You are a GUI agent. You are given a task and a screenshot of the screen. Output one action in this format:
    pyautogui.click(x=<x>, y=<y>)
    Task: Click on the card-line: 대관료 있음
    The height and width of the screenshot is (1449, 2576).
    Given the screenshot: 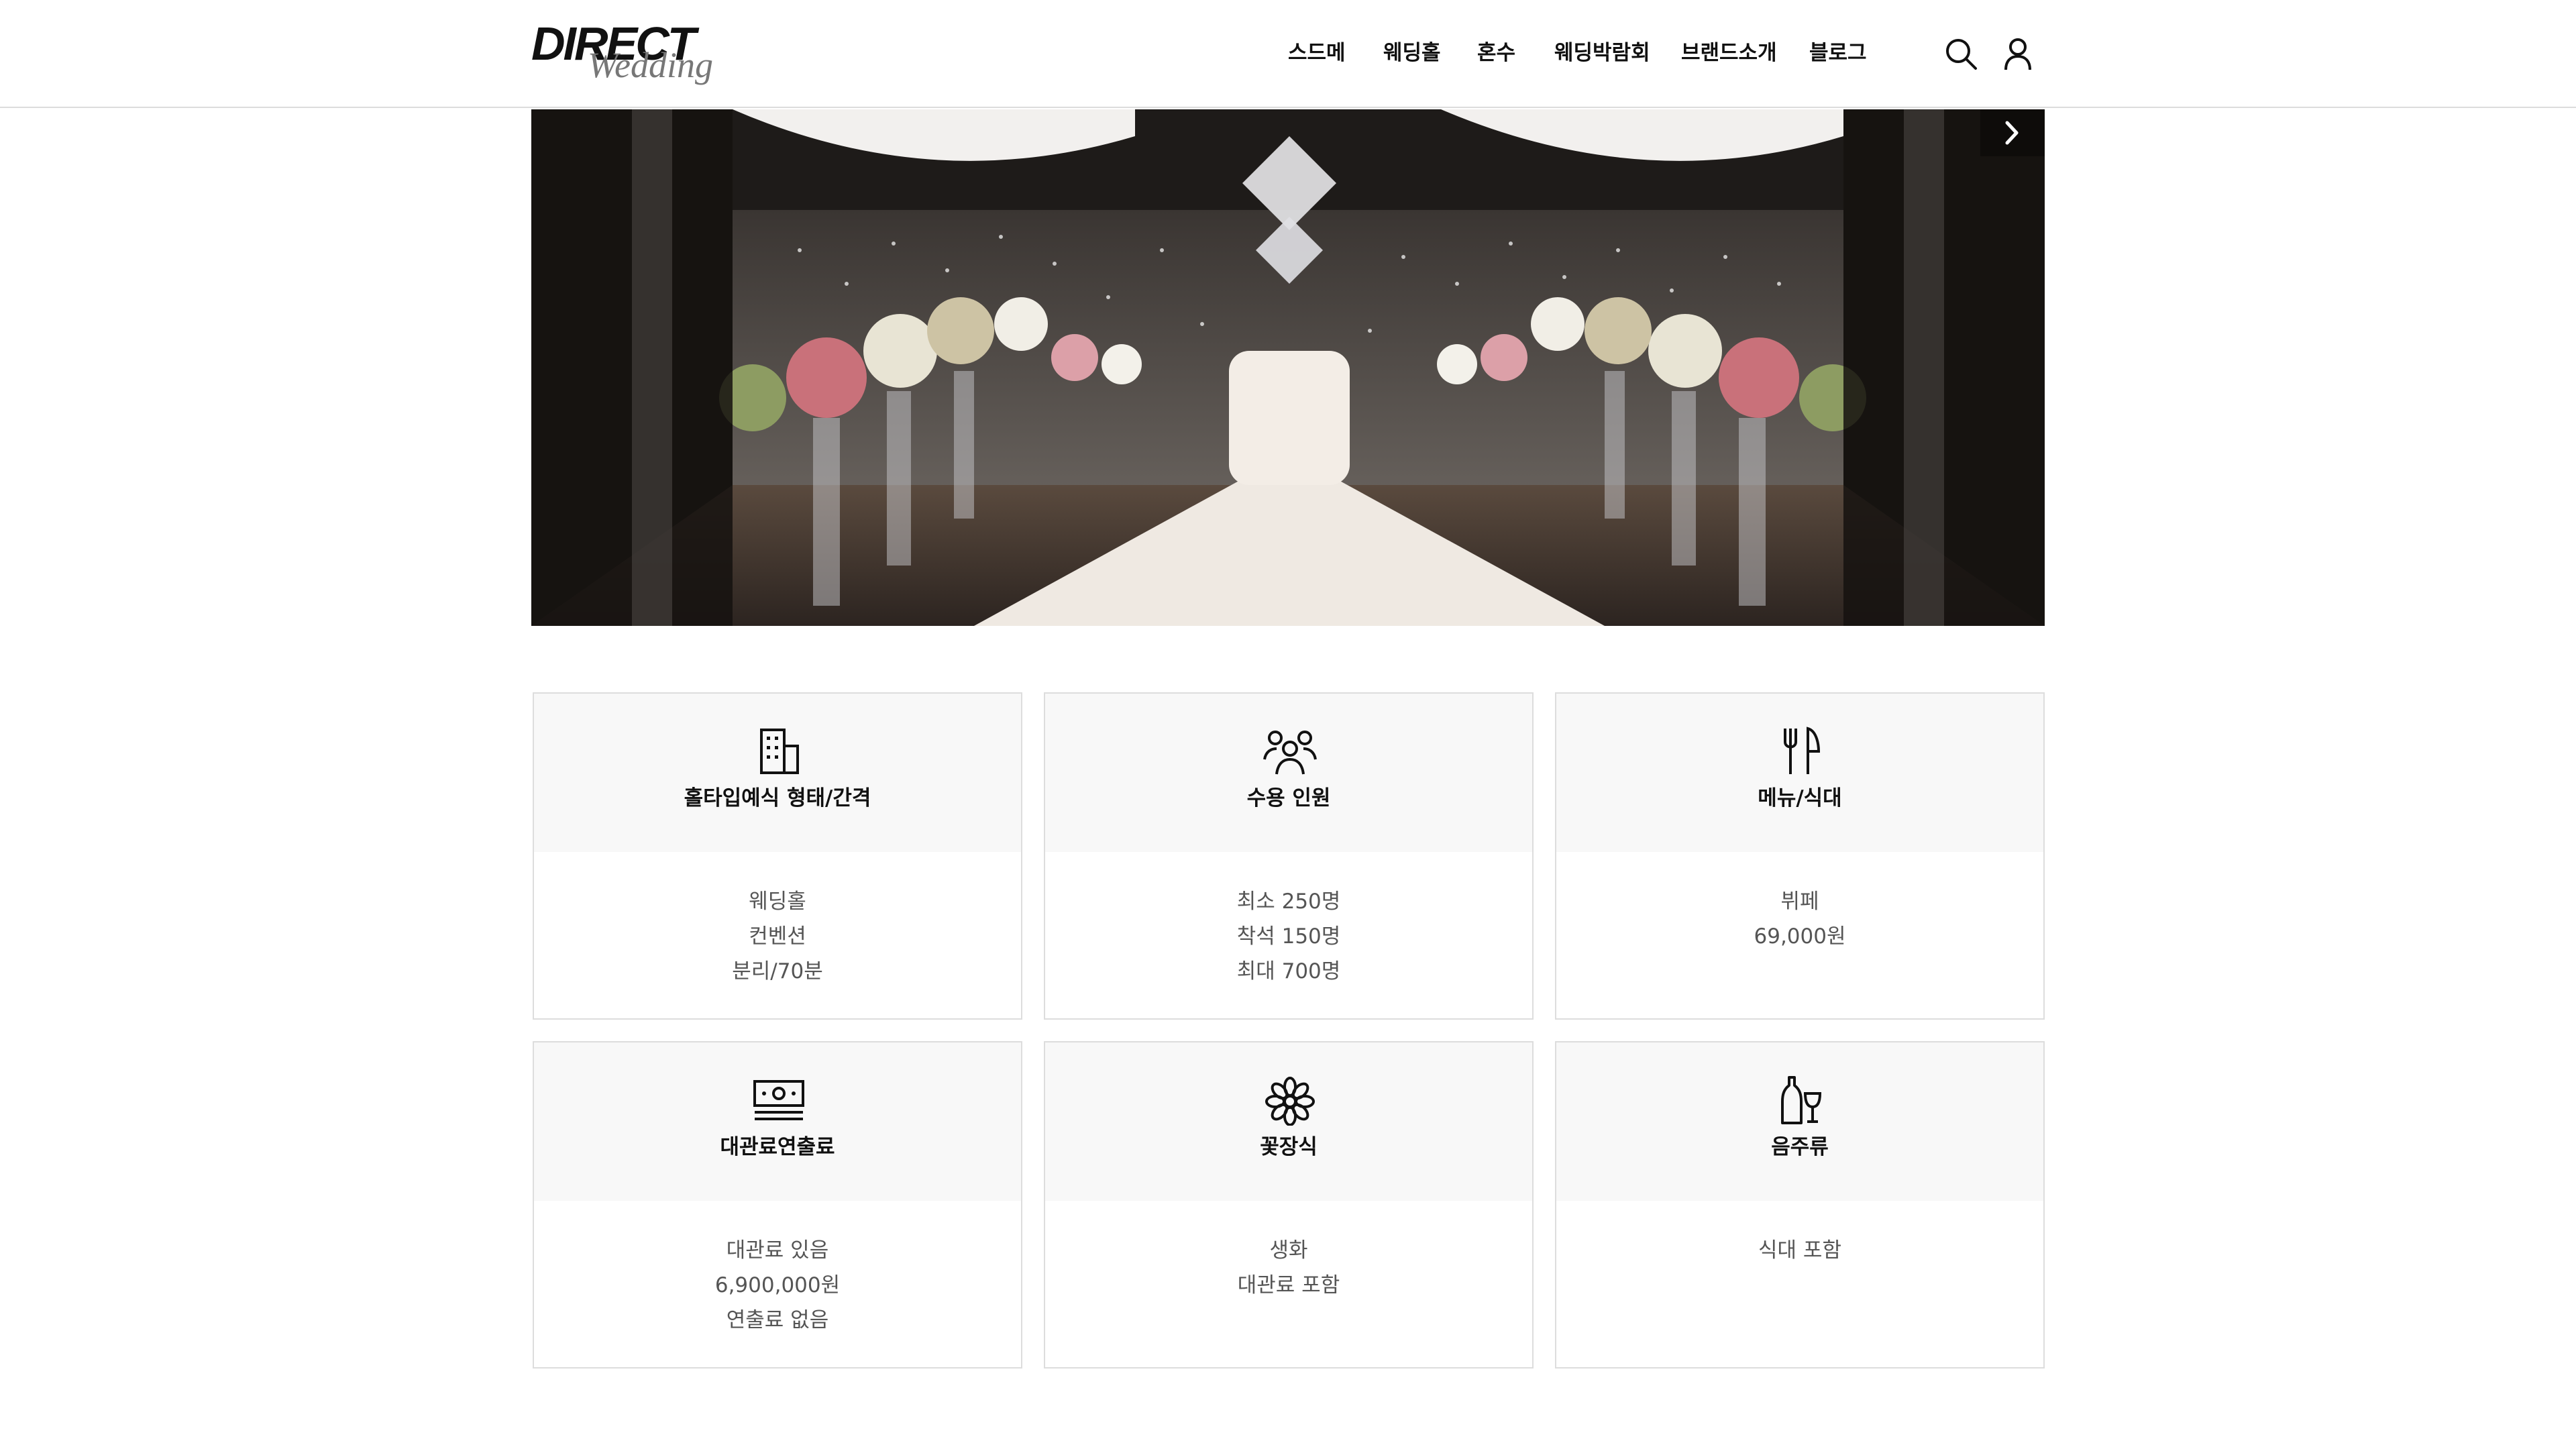 What is the action you would take?
    pyautogui.click(x=777, y=1250)
    